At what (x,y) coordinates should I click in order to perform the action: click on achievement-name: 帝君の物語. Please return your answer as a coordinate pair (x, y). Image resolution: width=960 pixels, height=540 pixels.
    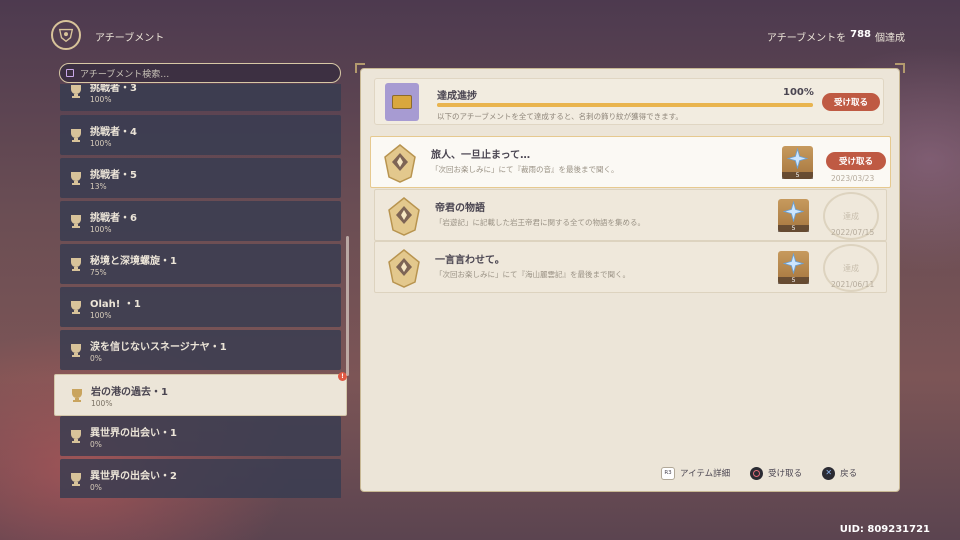
    Looking at the image, I should click on (460, 208).